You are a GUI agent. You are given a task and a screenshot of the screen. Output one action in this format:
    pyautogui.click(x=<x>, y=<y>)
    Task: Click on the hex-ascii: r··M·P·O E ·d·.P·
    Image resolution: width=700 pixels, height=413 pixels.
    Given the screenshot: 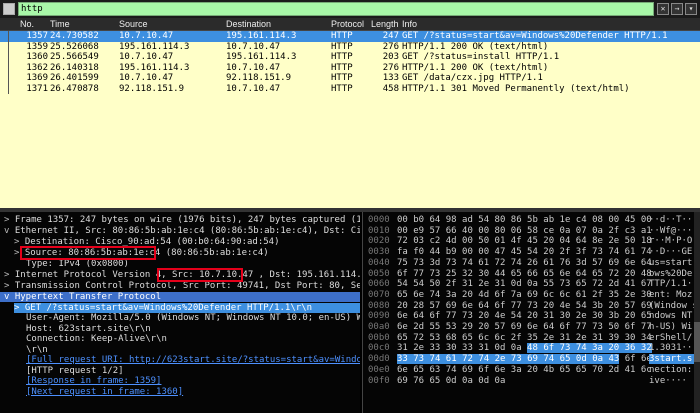 What is the action you would take?
    pyautogui.click(x=674, y=241)
    